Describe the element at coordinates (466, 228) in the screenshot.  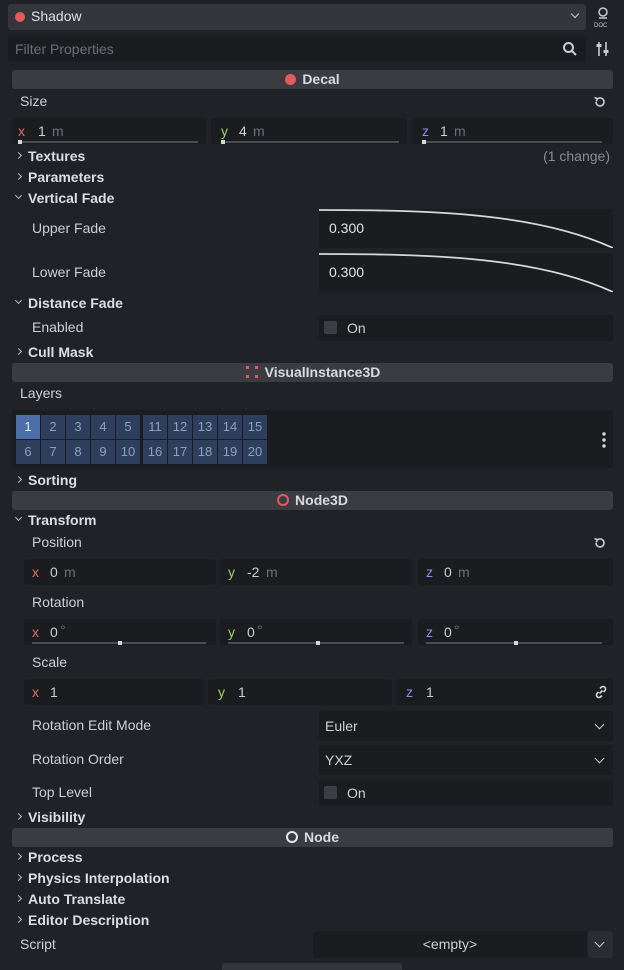
I see `upper-fade-curve-field: 0.300` at that location.